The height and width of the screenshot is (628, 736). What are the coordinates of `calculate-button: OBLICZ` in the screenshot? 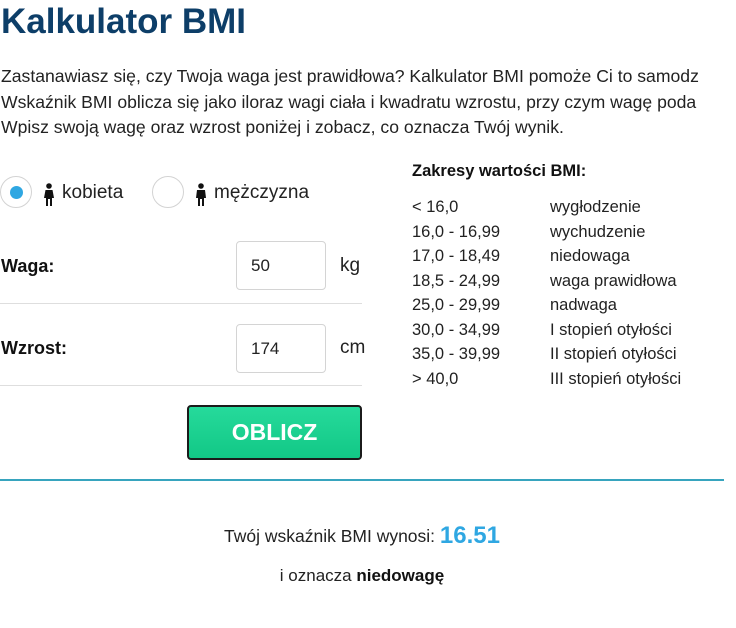 It's located at (274, 432).